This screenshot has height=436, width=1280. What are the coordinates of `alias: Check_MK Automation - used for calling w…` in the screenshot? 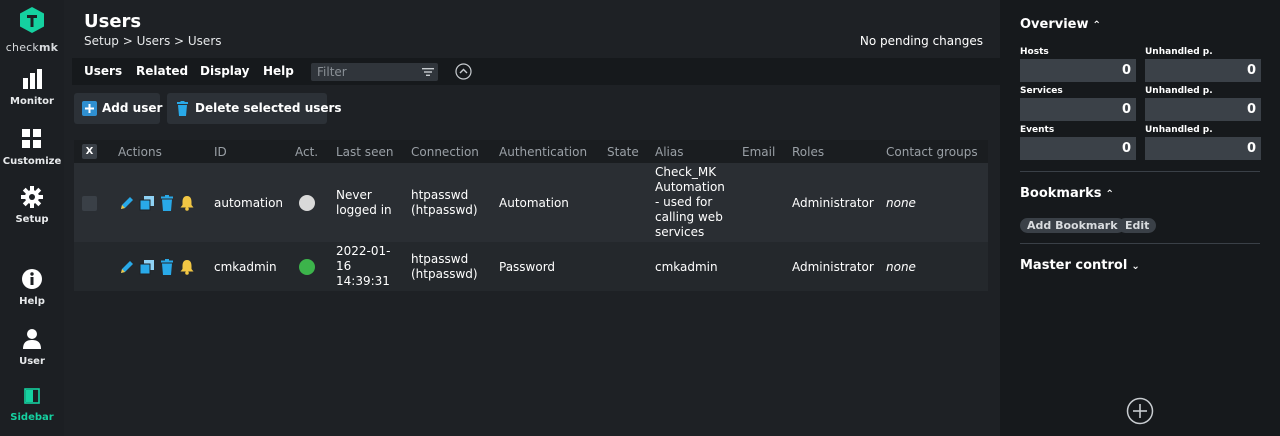 It's located at (690, 202).